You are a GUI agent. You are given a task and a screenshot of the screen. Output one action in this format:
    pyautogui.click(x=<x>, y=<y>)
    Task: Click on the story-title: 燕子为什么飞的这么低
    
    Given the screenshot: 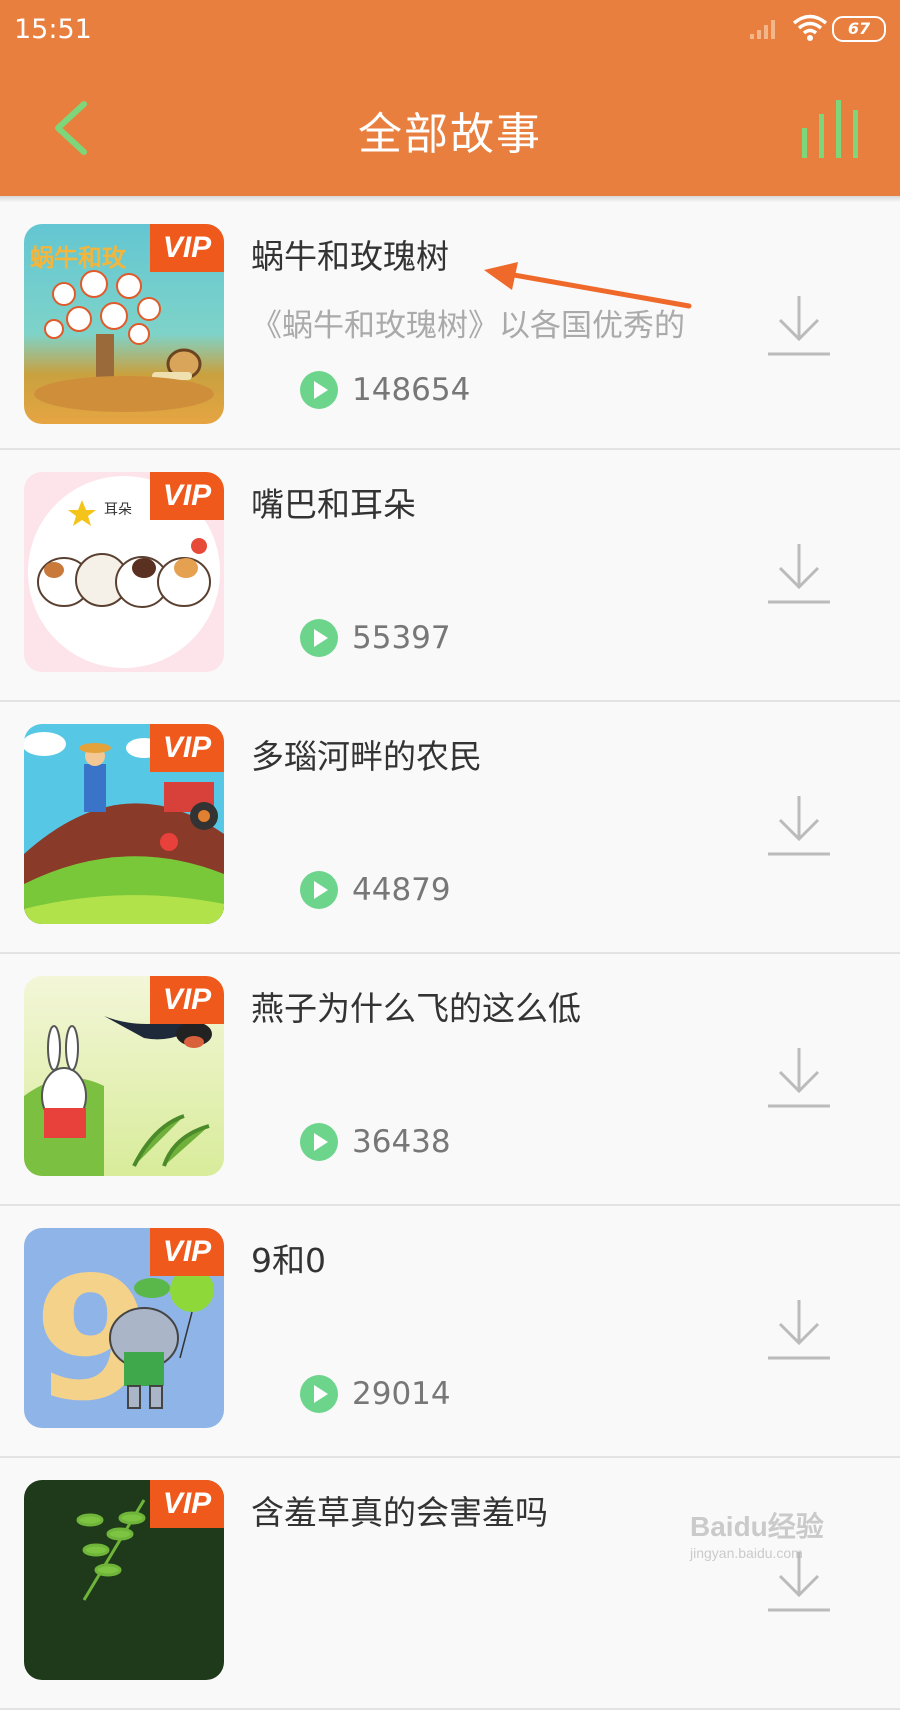 What is the action you would take?
    pyautogui.click(x=416, y=1008)
    